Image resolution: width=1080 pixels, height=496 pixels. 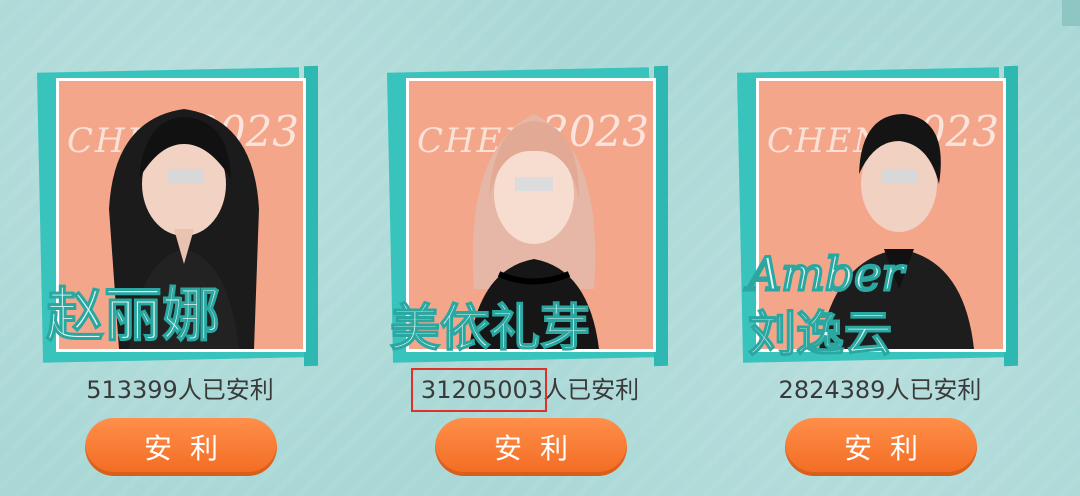 I want to click on recommend-count: 2824389人已安利, so click(x=880, y=387).